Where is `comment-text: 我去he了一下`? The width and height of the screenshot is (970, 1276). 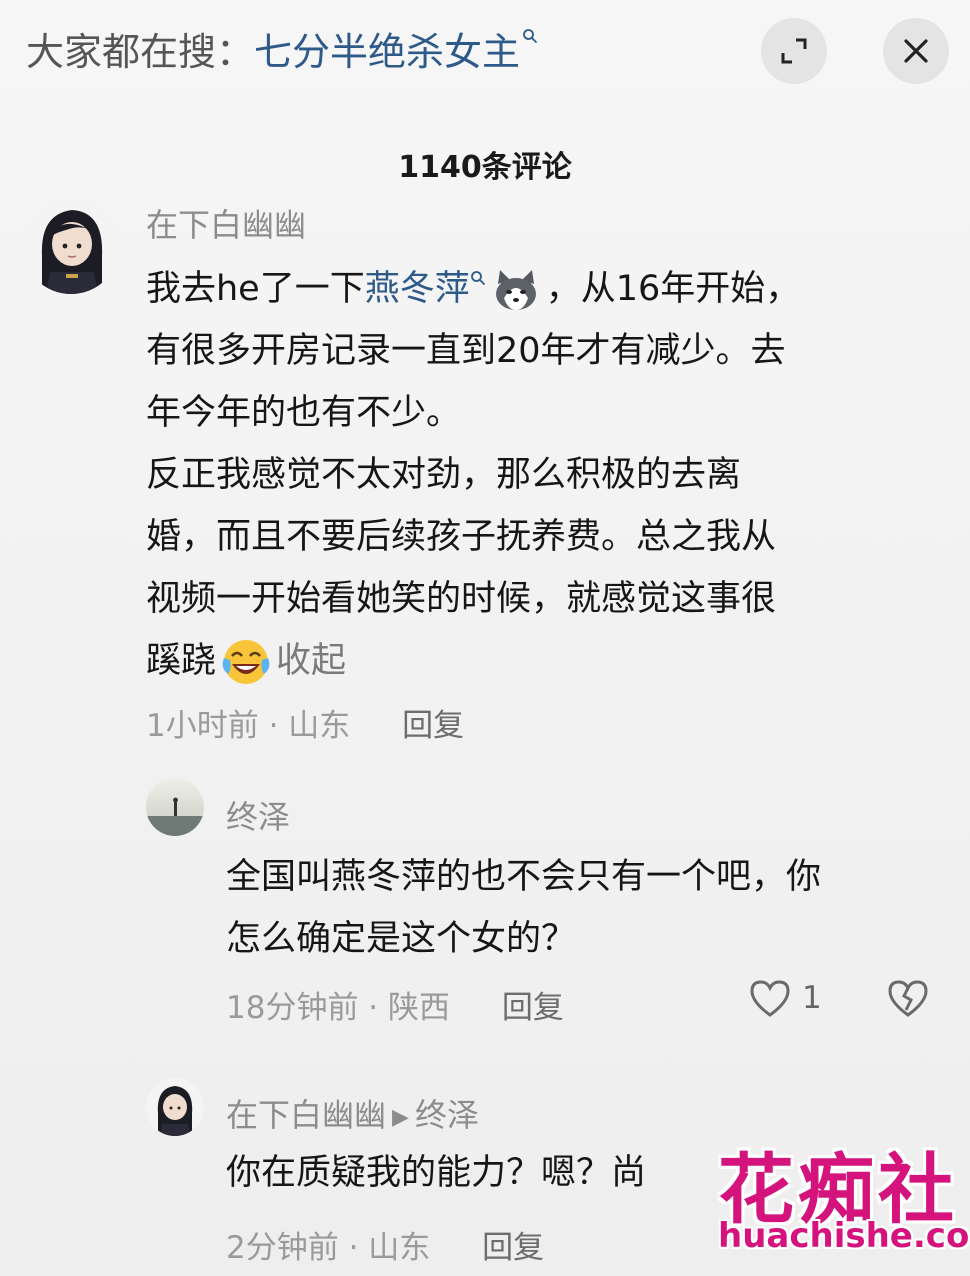
comment-text: 我去he了一下 is located at coordinates (255, 289).